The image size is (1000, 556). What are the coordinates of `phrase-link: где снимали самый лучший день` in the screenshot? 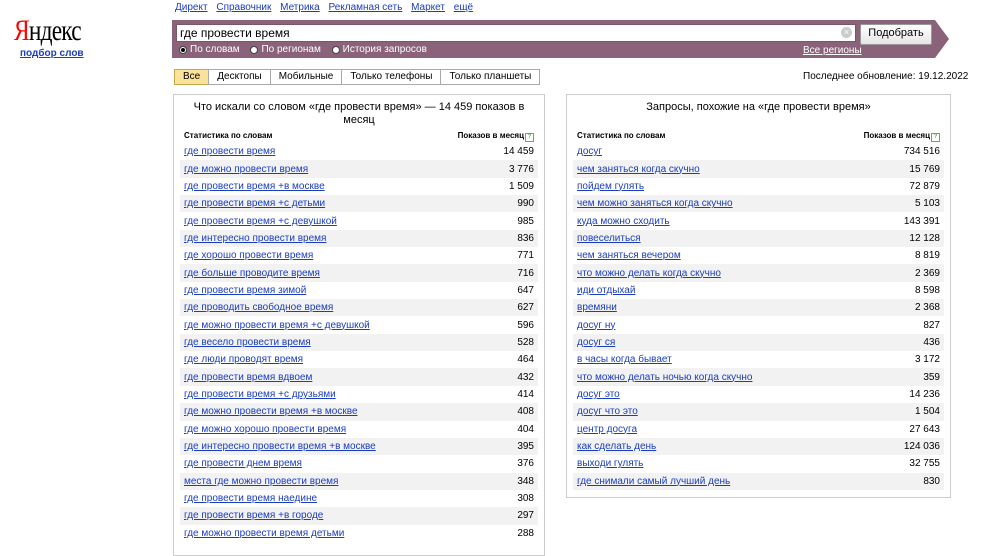 It's located at (653, 481).